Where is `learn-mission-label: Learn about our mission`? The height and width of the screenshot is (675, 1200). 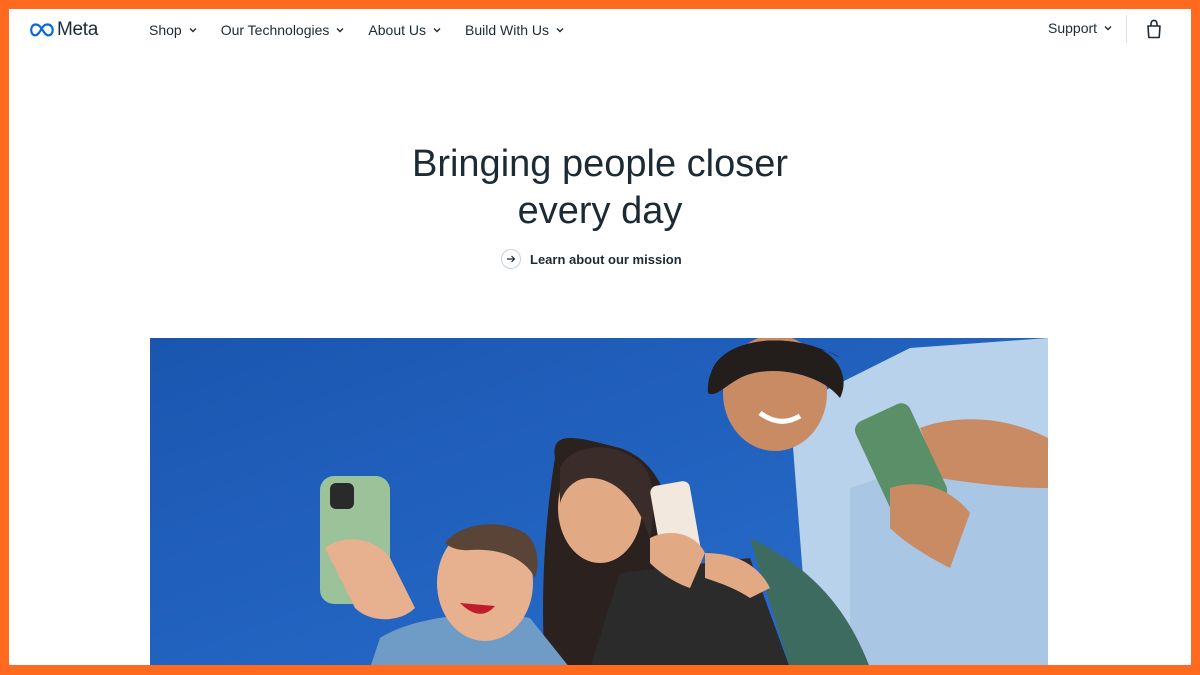
learn-mission-label: Learn about our mission is located at coordinates (606, 259).